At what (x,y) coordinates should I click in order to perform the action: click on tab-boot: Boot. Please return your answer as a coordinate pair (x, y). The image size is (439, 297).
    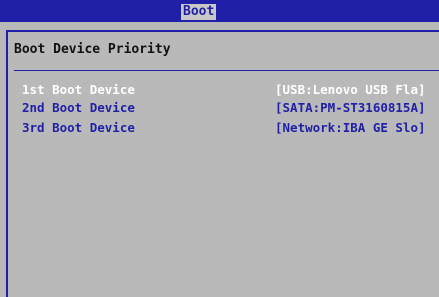
    Looking at the image, I should click on (199, 12).